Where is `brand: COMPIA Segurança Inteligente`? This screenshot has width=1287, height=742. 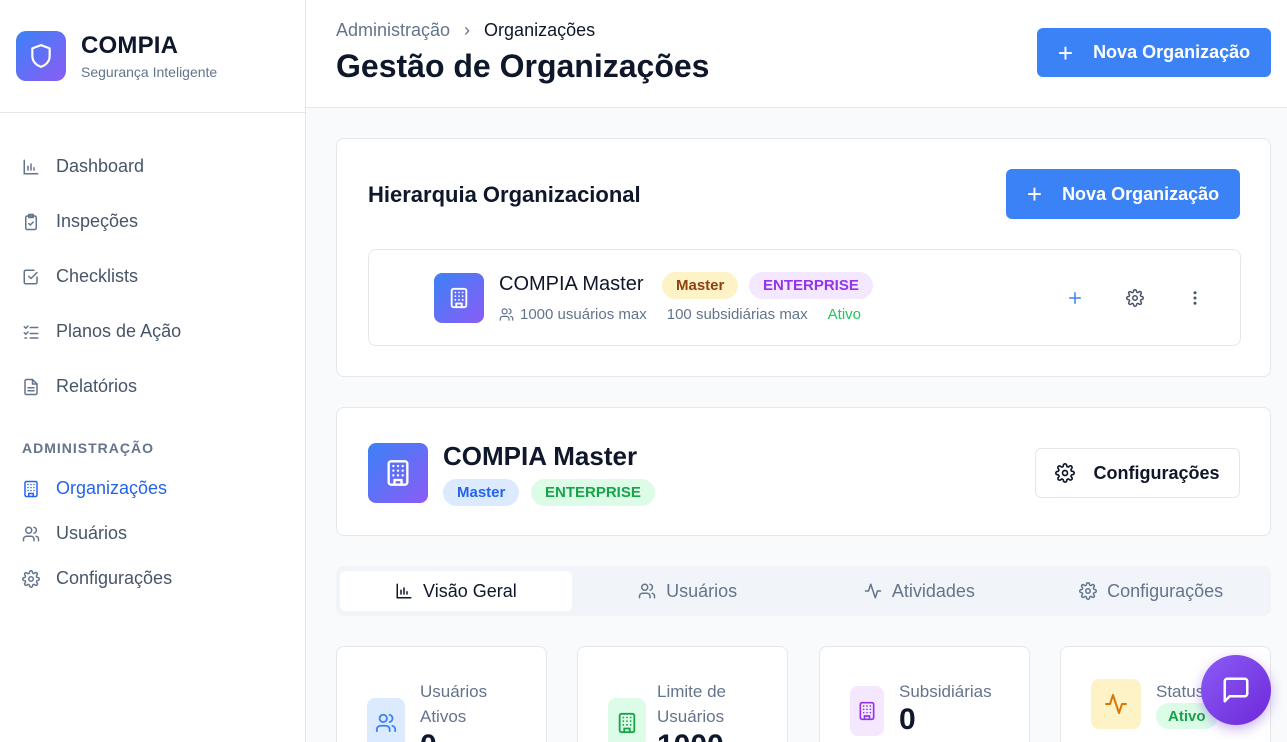 brand: COMPIA Segurança Inteligente is located at coordinates (152, 56).